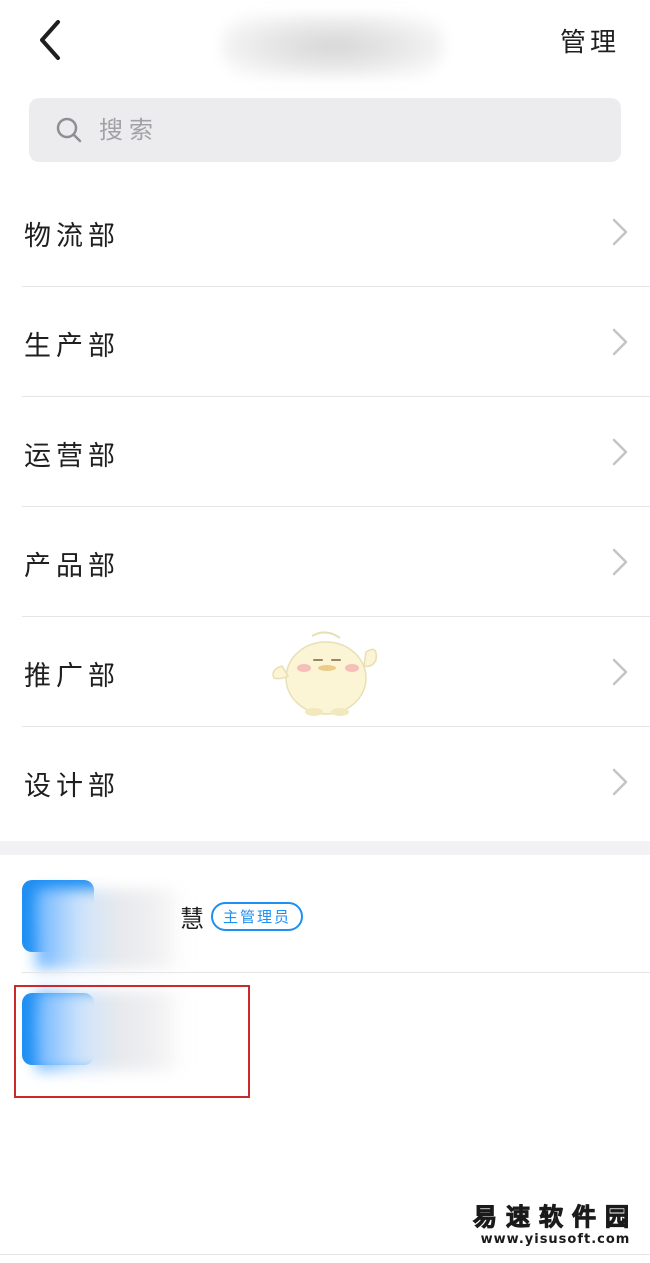  I want to click on search-bar, so click(325, 130).